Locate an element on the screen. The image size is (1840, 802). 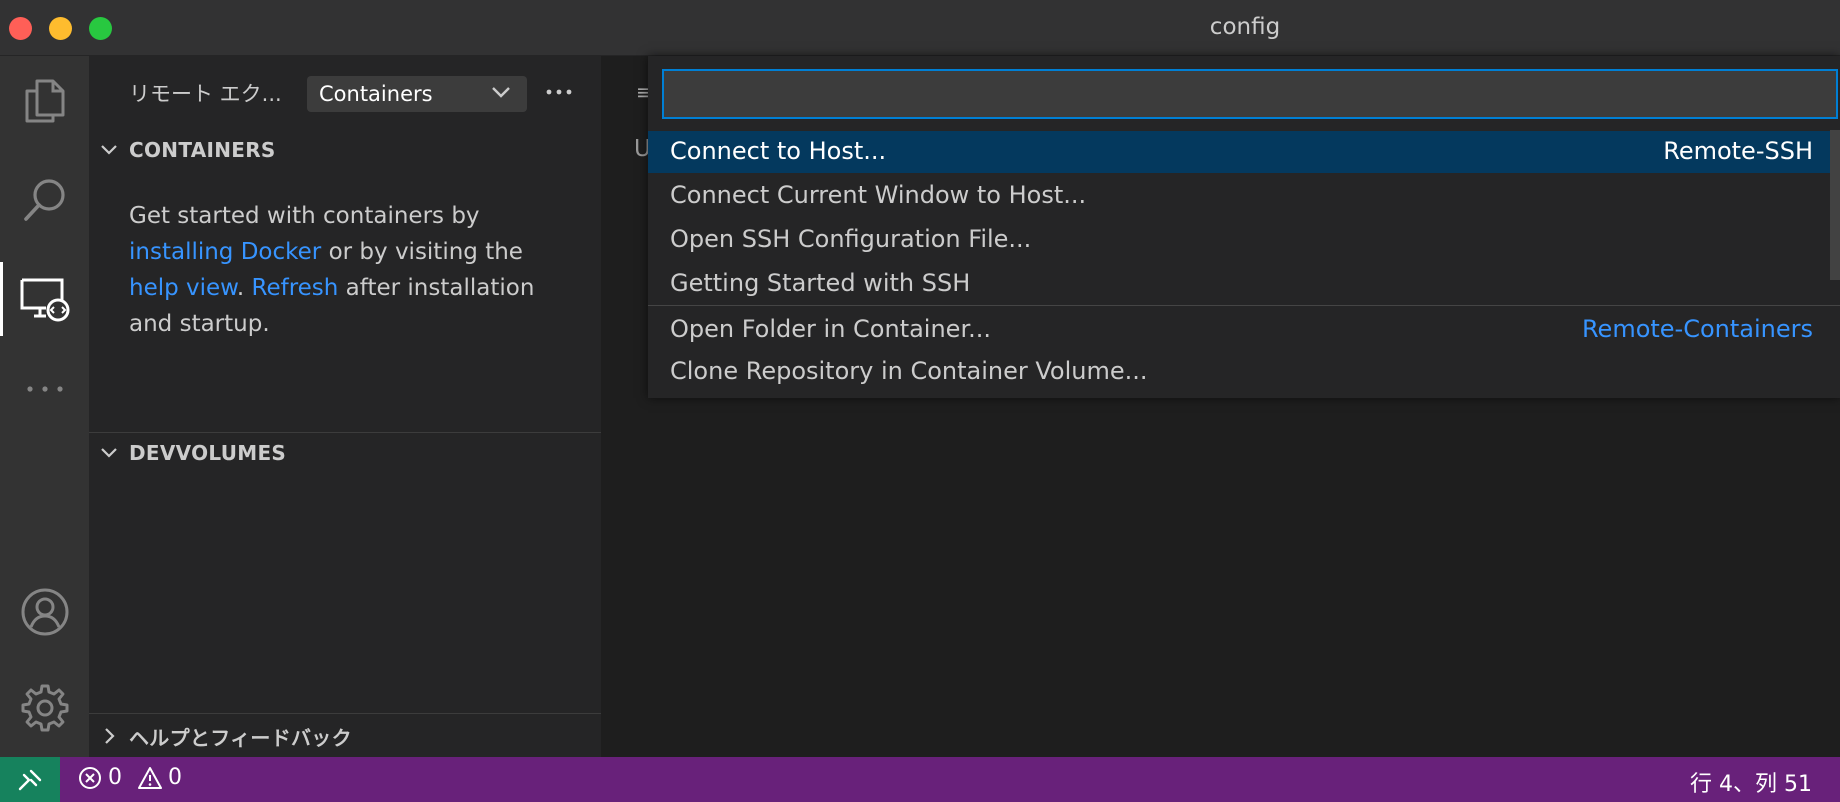
activity-search is located at coordinates (44, 200).